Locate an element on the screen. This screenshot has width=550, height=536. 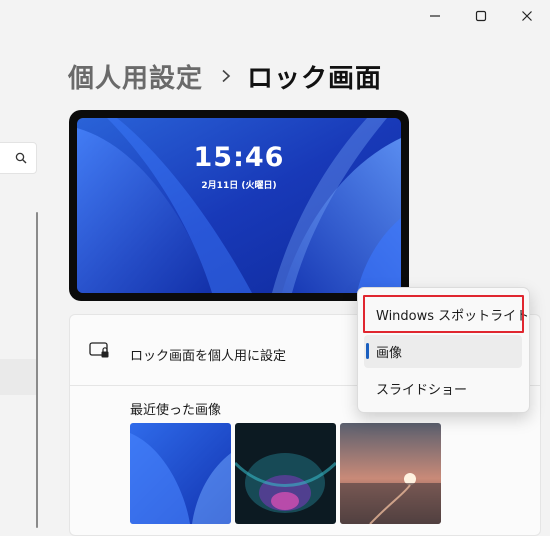
lock-screen-icon is located at coordinates (99, 350).